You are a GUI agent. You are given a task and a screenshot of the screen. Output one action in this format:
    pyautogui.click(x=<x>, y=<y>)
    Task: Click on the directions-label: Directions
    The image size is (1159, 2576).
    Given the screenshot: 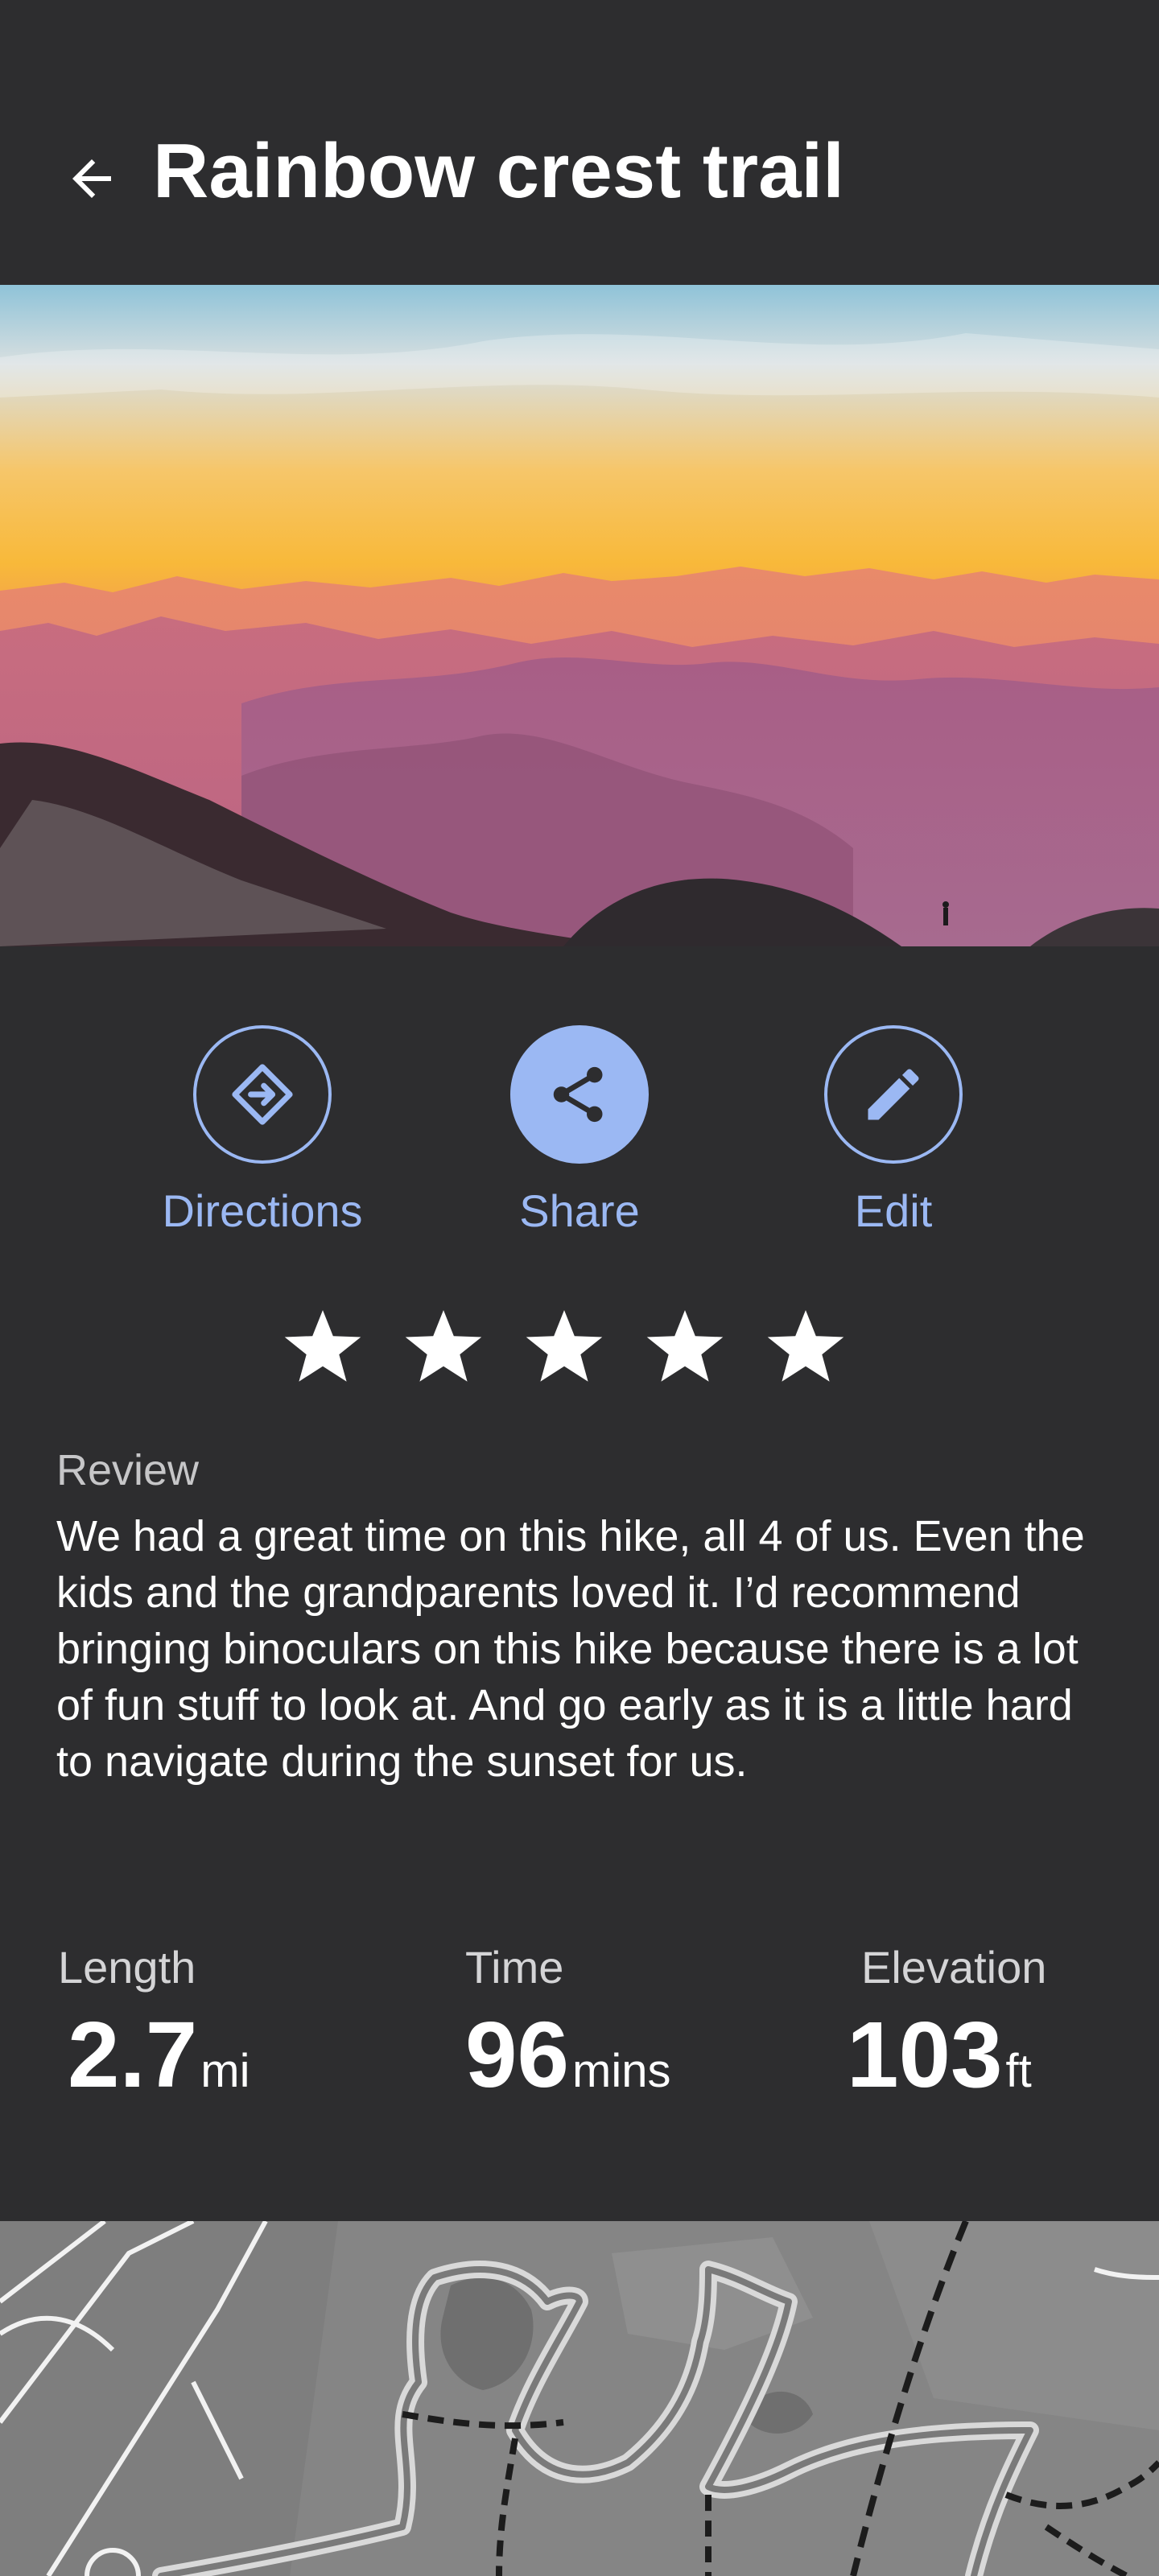 What is the action you would take?
    pyautogui.click(x=262, y=1210)
    